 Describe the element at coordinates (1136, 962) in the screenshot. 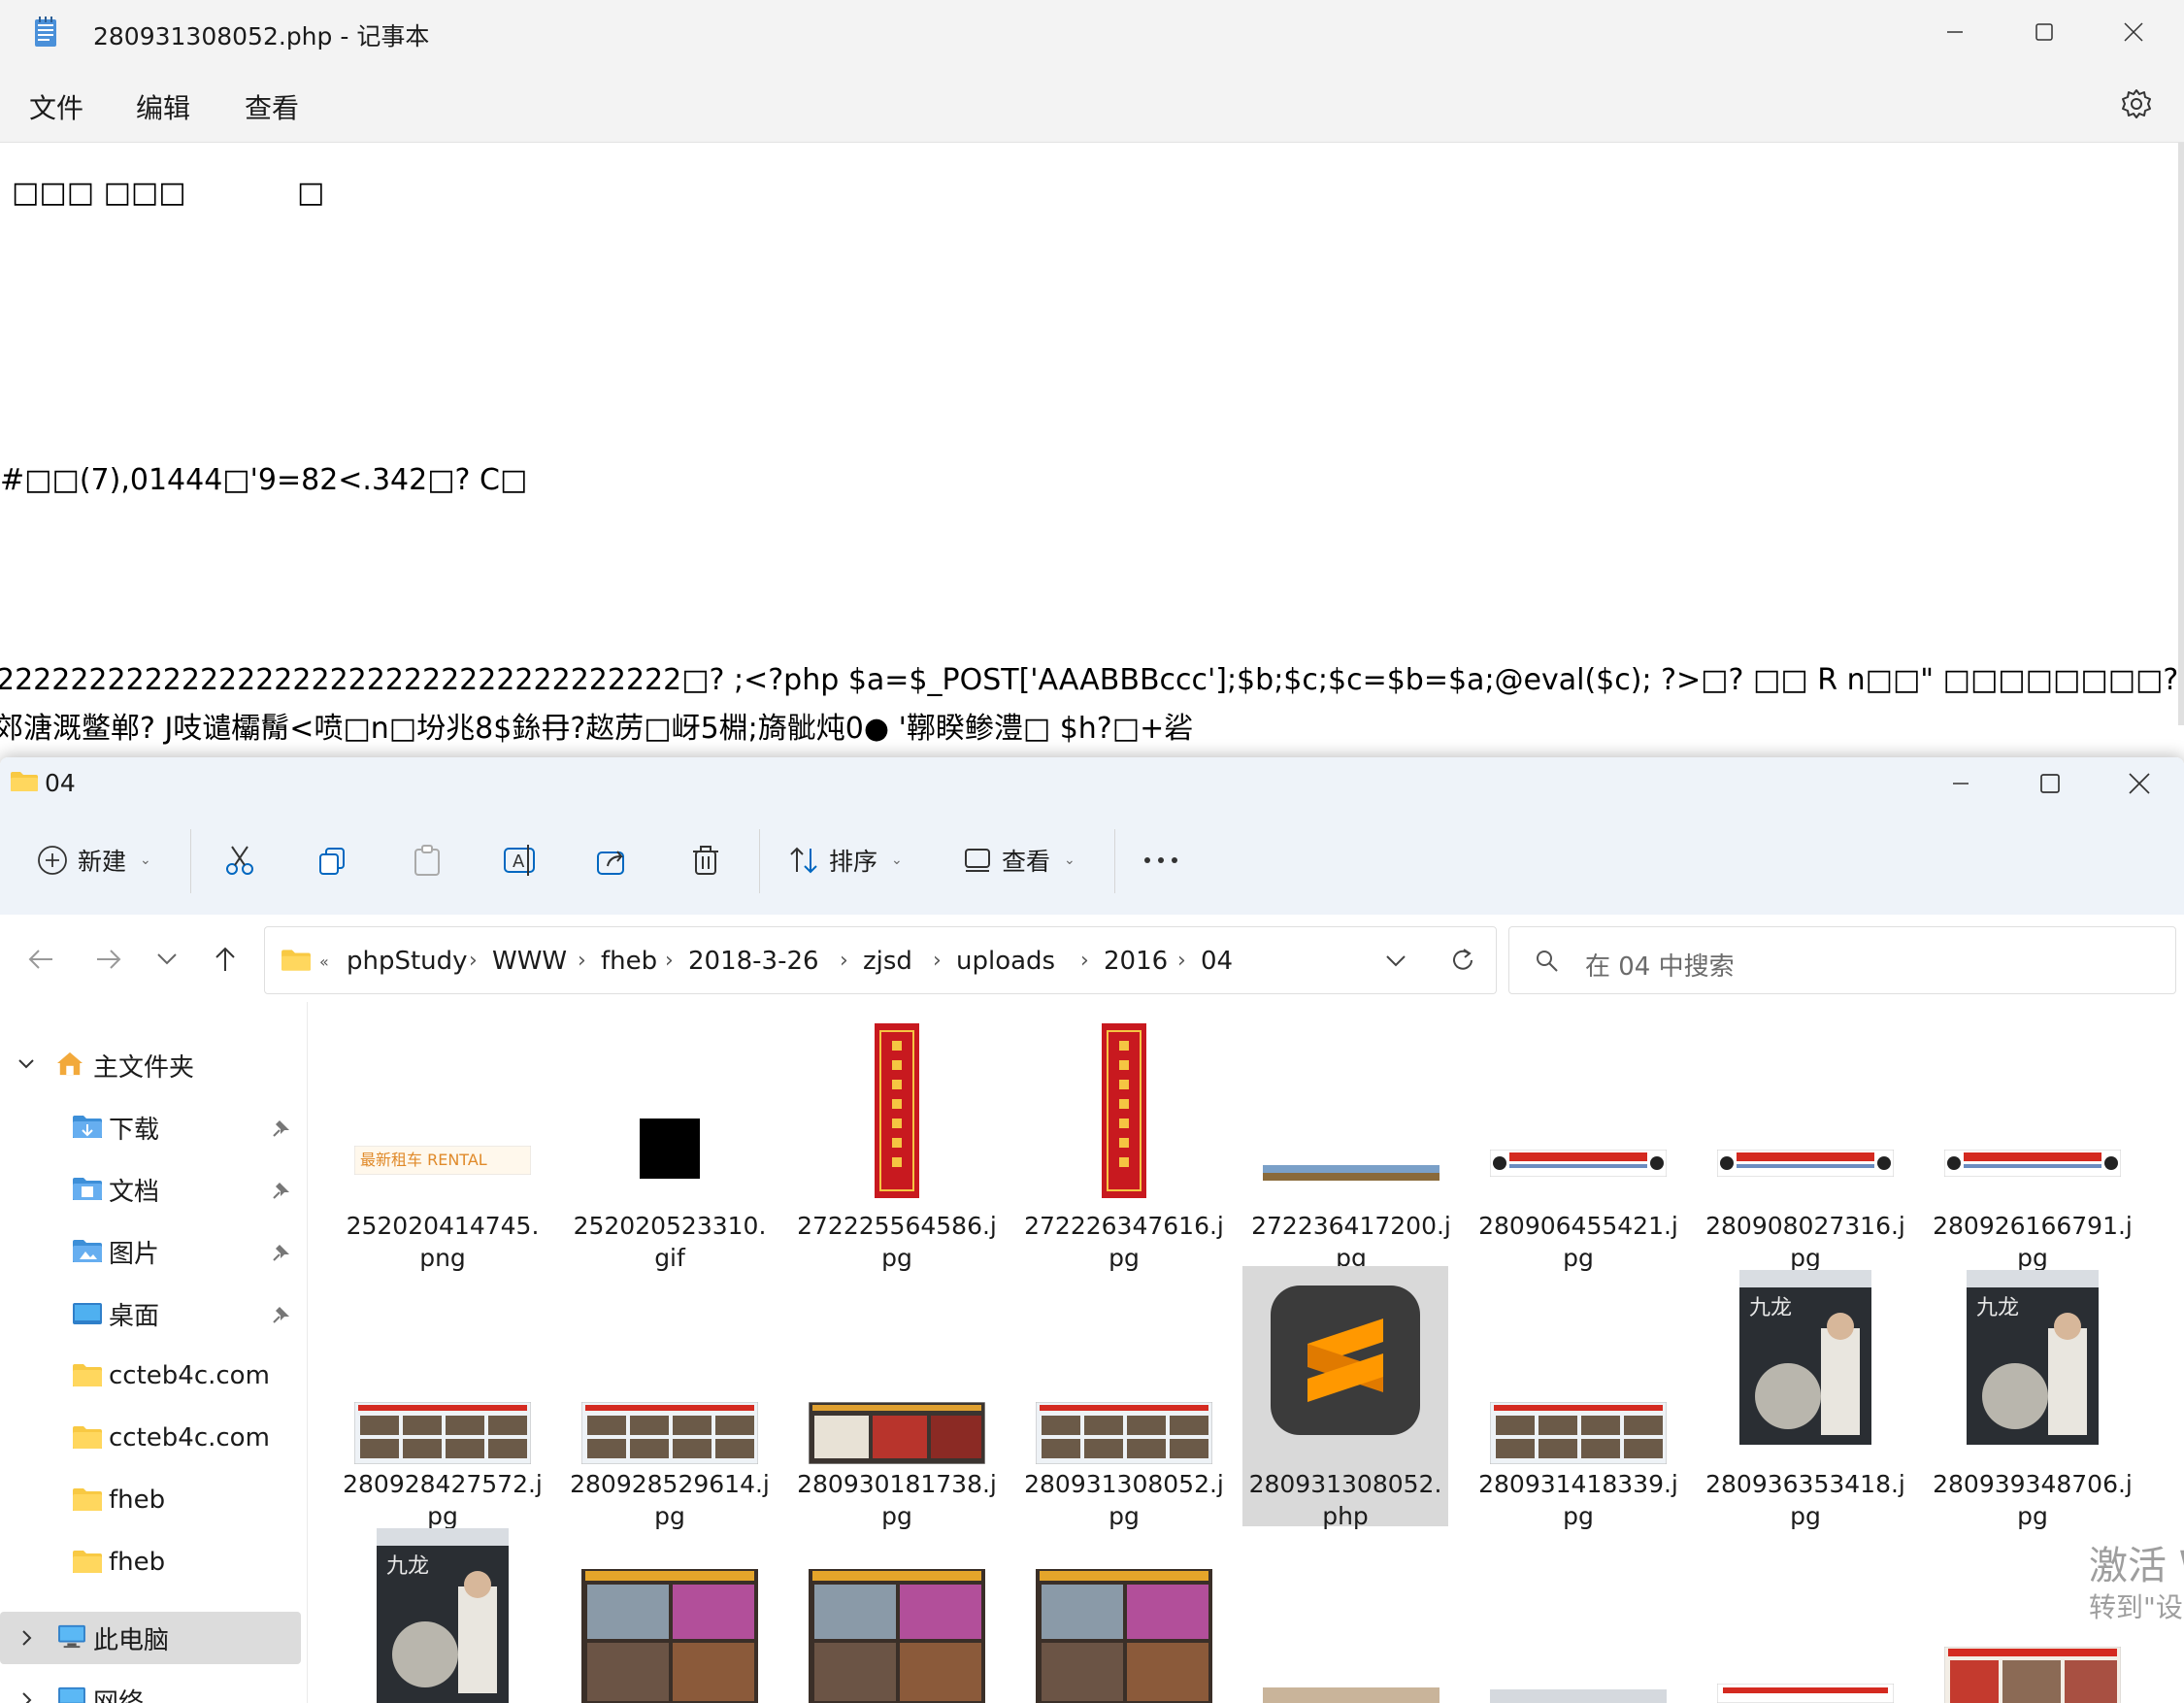

I see `breadcrumb-2016: 2016` at that location.